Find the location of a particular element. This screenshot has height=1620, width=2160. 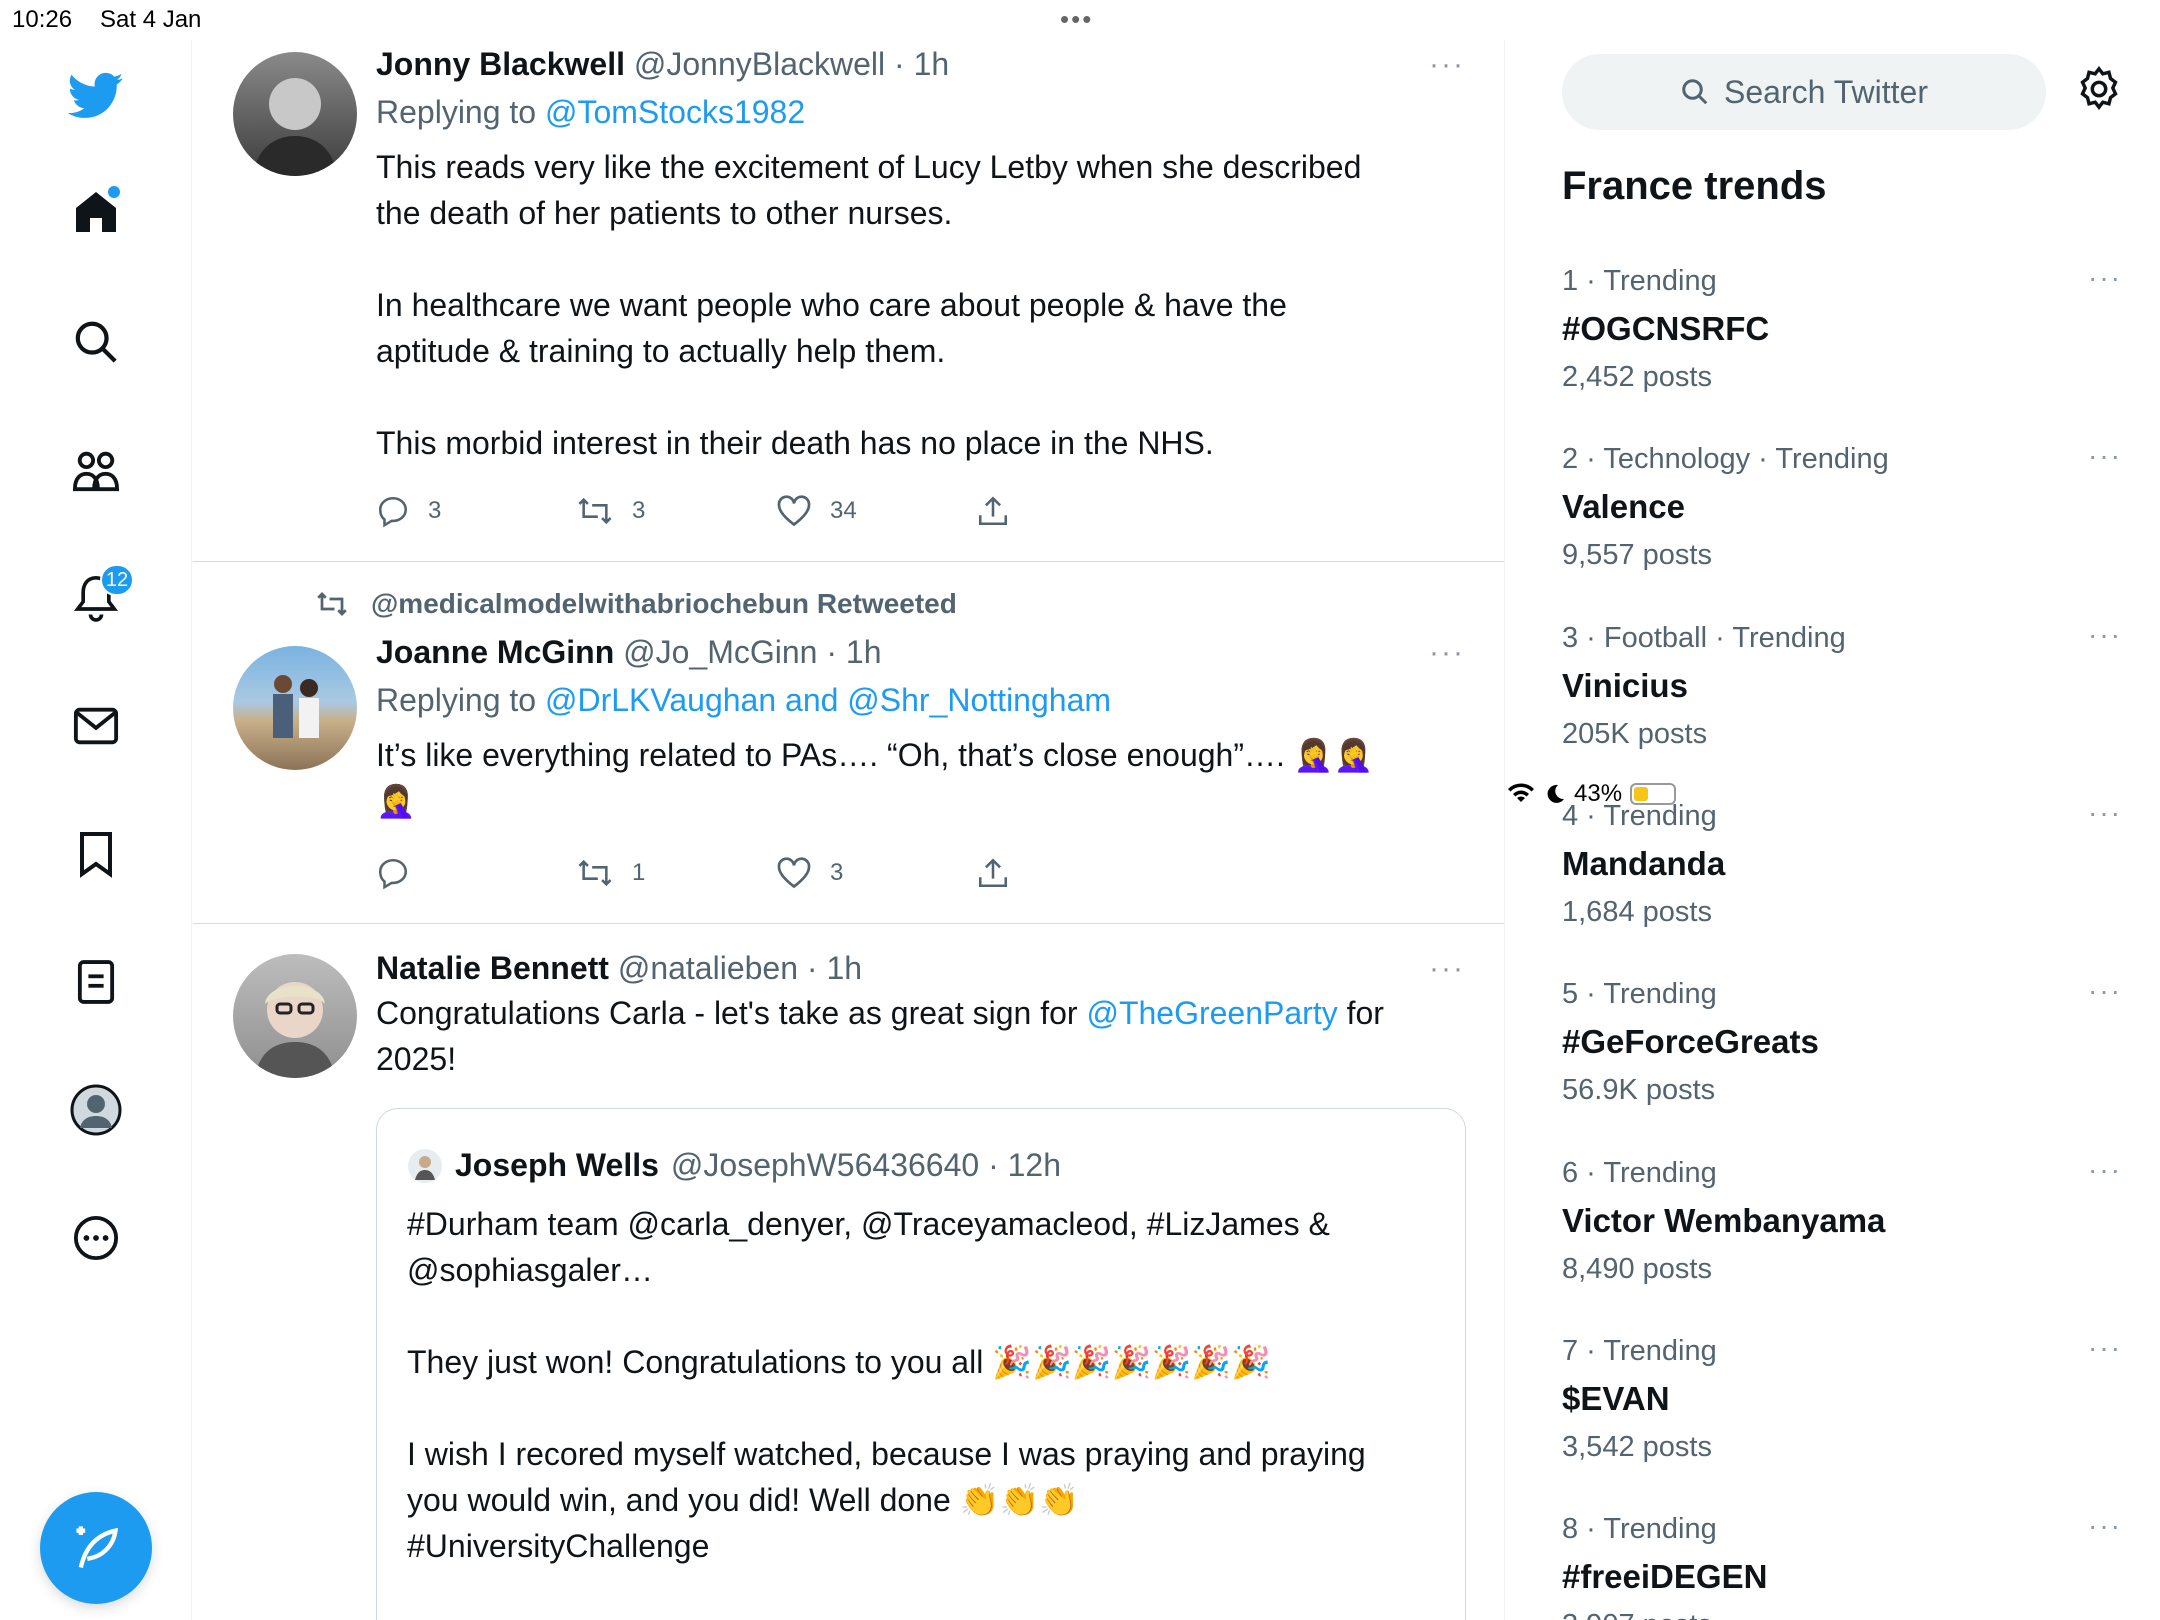

status-date: Sat 4 Jan is located at coordinates (151, 19).